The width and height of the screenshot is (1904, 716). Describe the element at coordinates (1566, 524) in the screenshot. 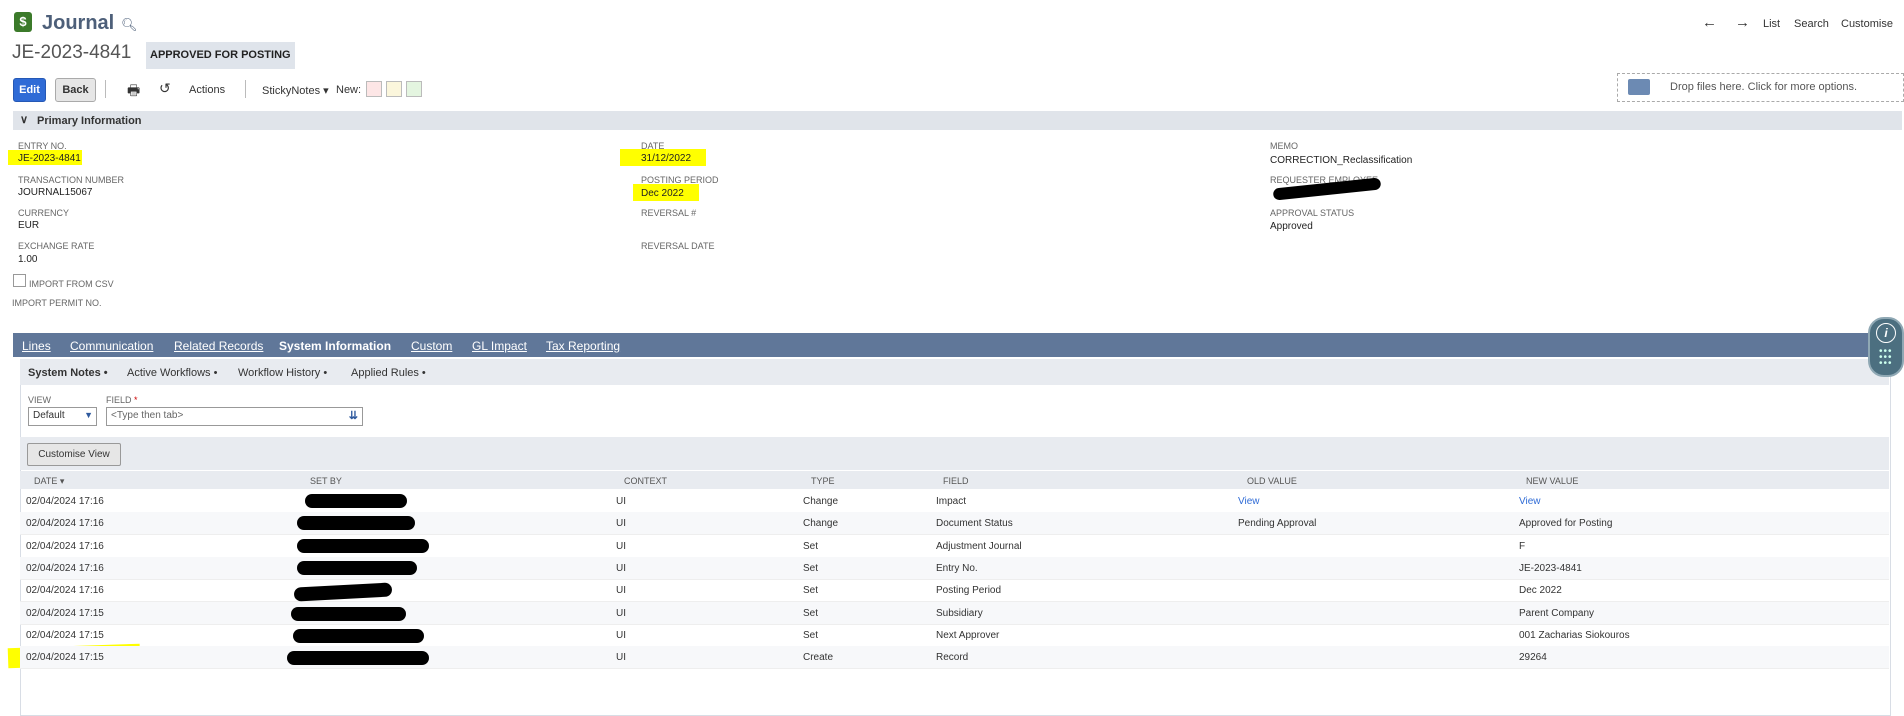

I see `cell-new-value: Approved for Posting` at that location.